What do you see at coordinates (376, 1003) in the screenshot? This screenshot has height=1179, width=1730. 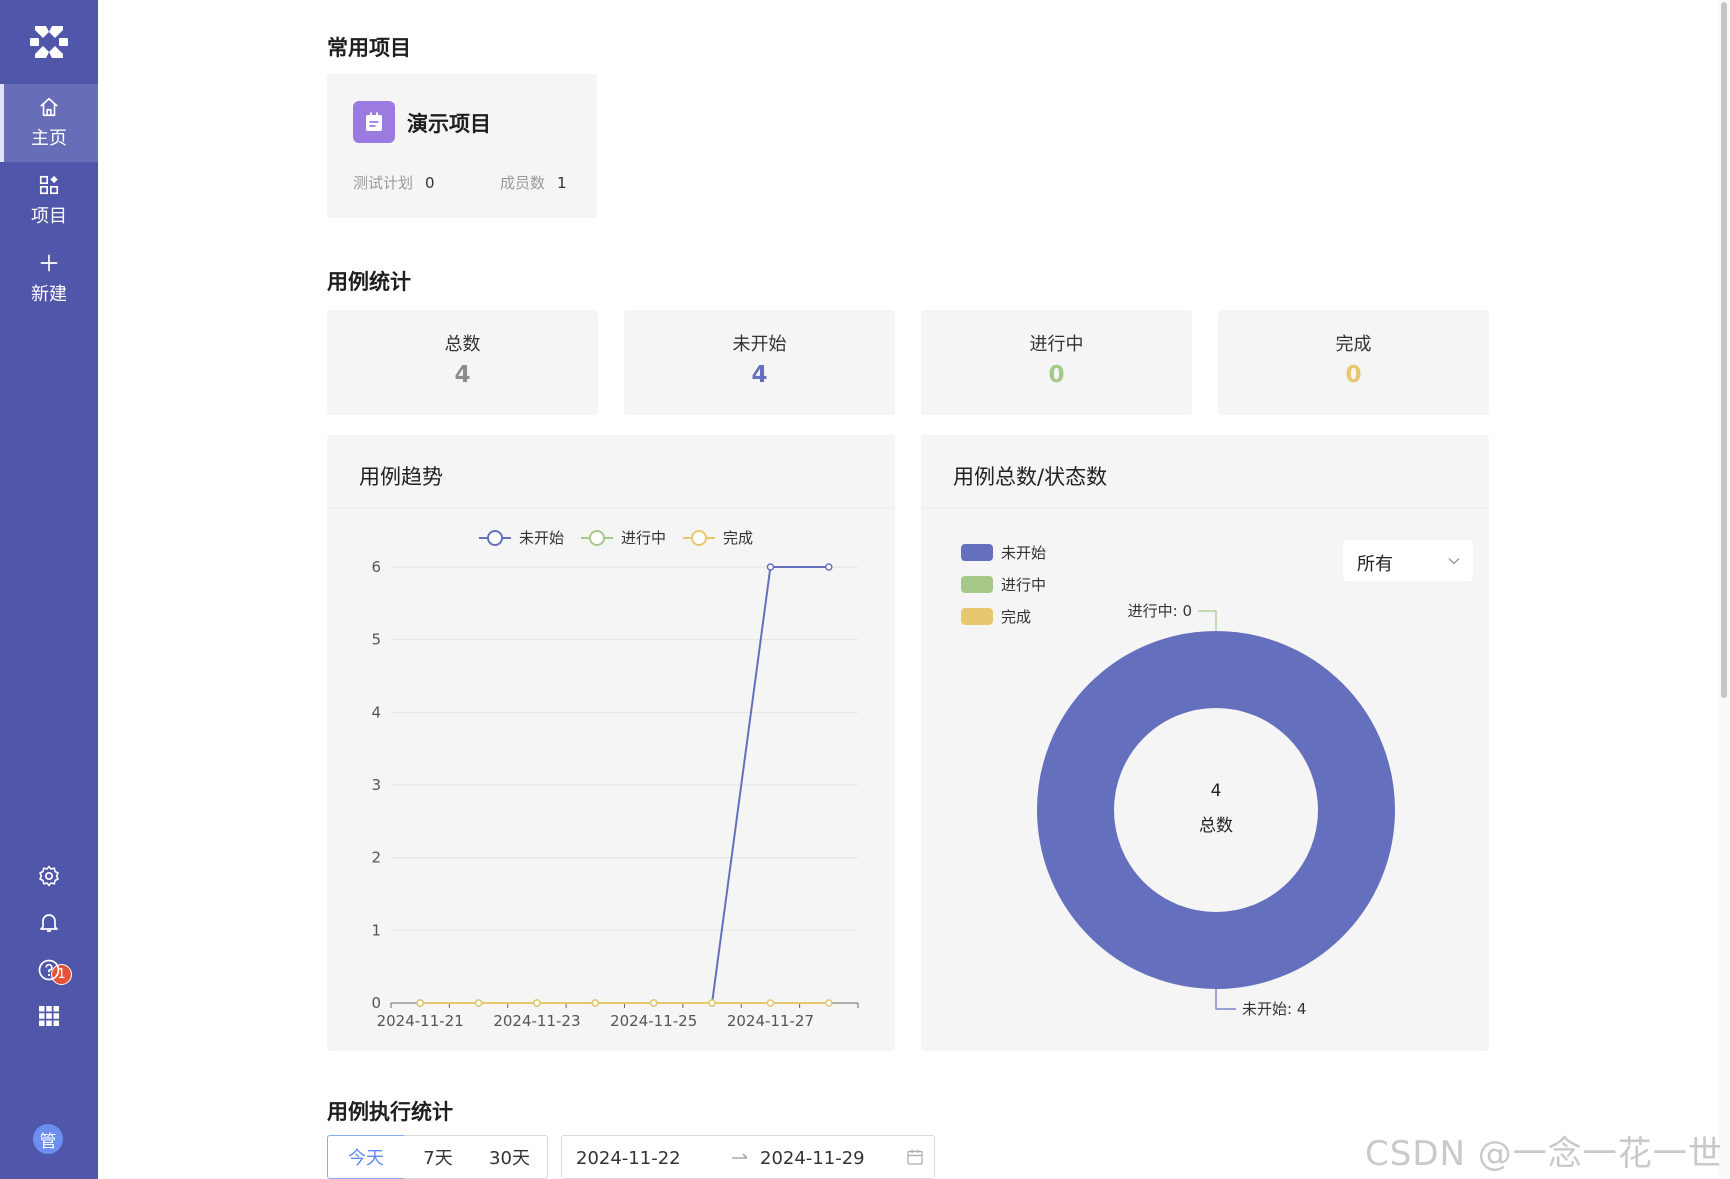 I see `y-tick-label: 0` at bounding box center [376, 1003].